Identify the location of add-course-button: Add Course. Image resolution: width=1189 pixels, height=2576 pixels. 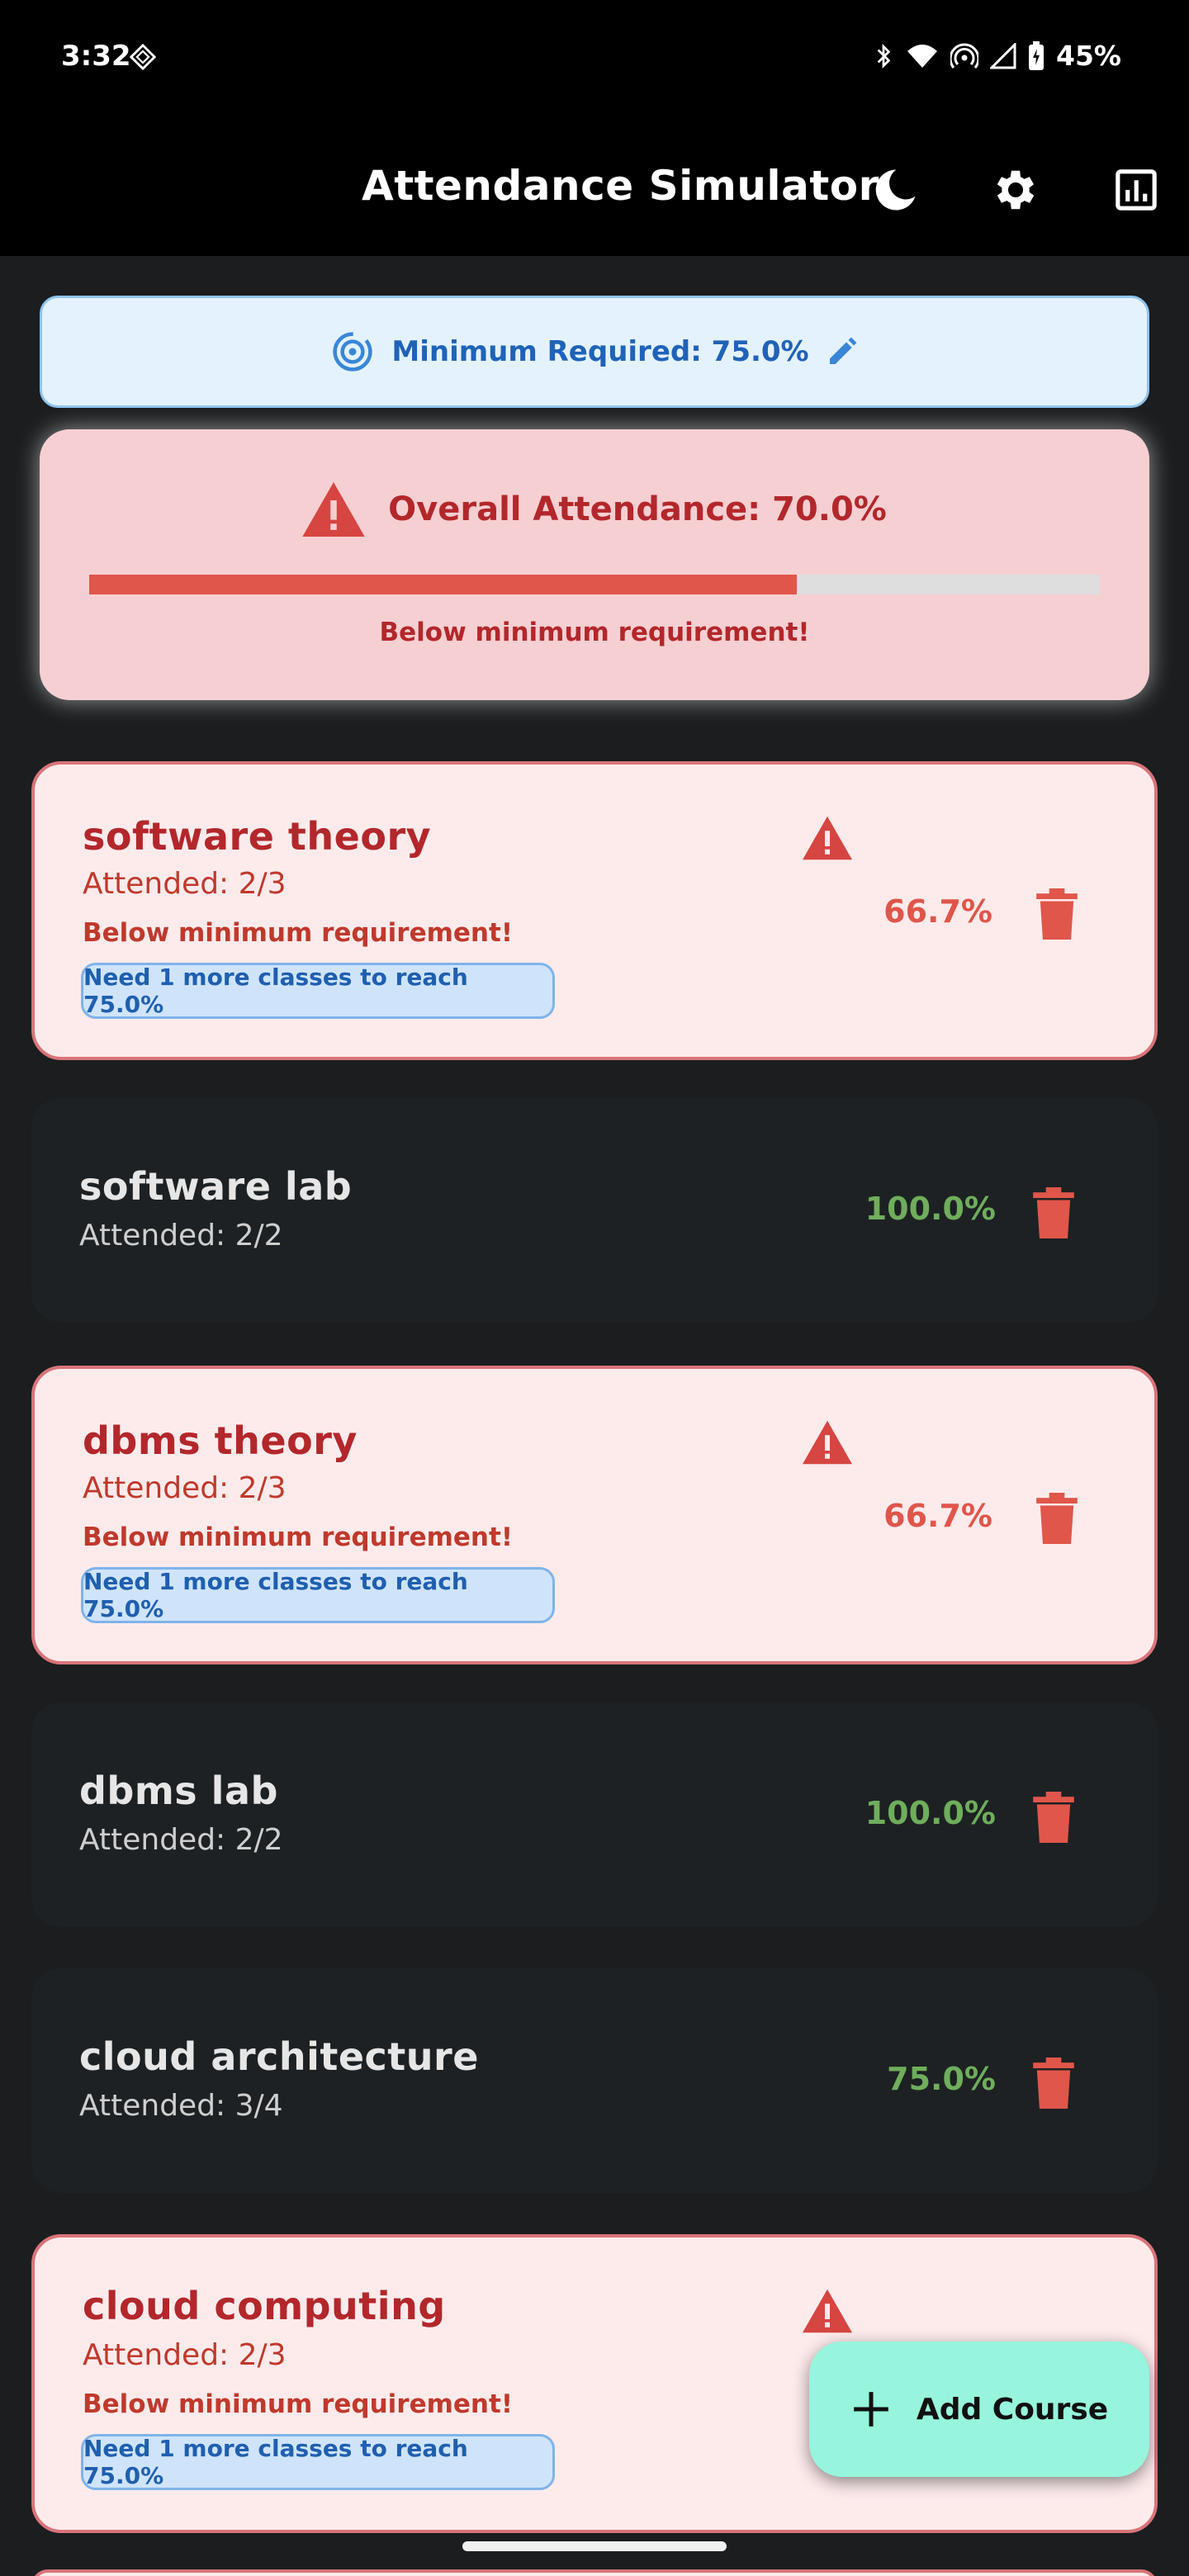
(979, 2409).